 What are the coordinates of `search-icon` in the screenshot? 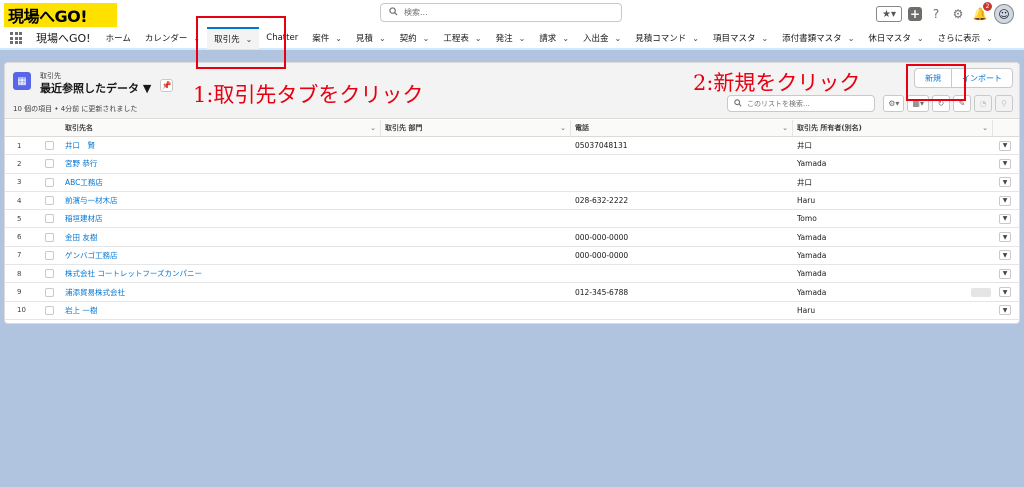 It's located at (393, 12).